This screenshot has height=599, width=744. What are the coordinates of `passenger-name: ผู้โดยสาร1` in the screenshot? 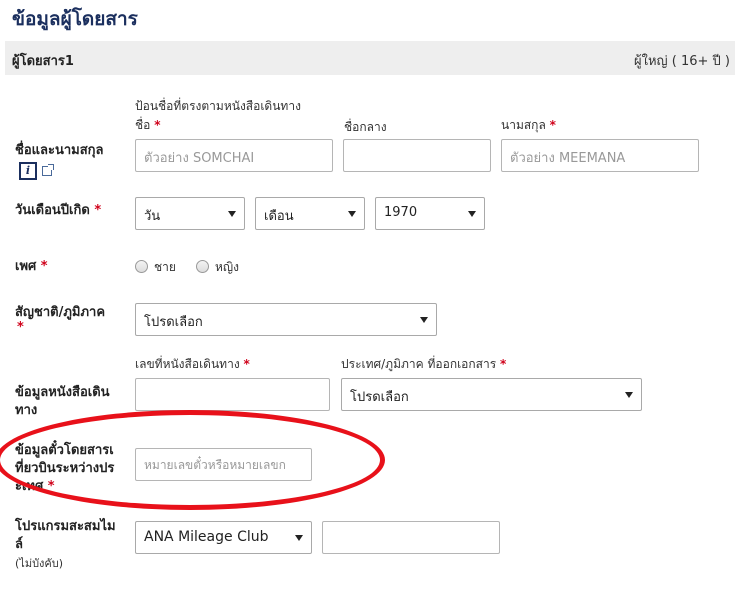 It's located at (43, 61).